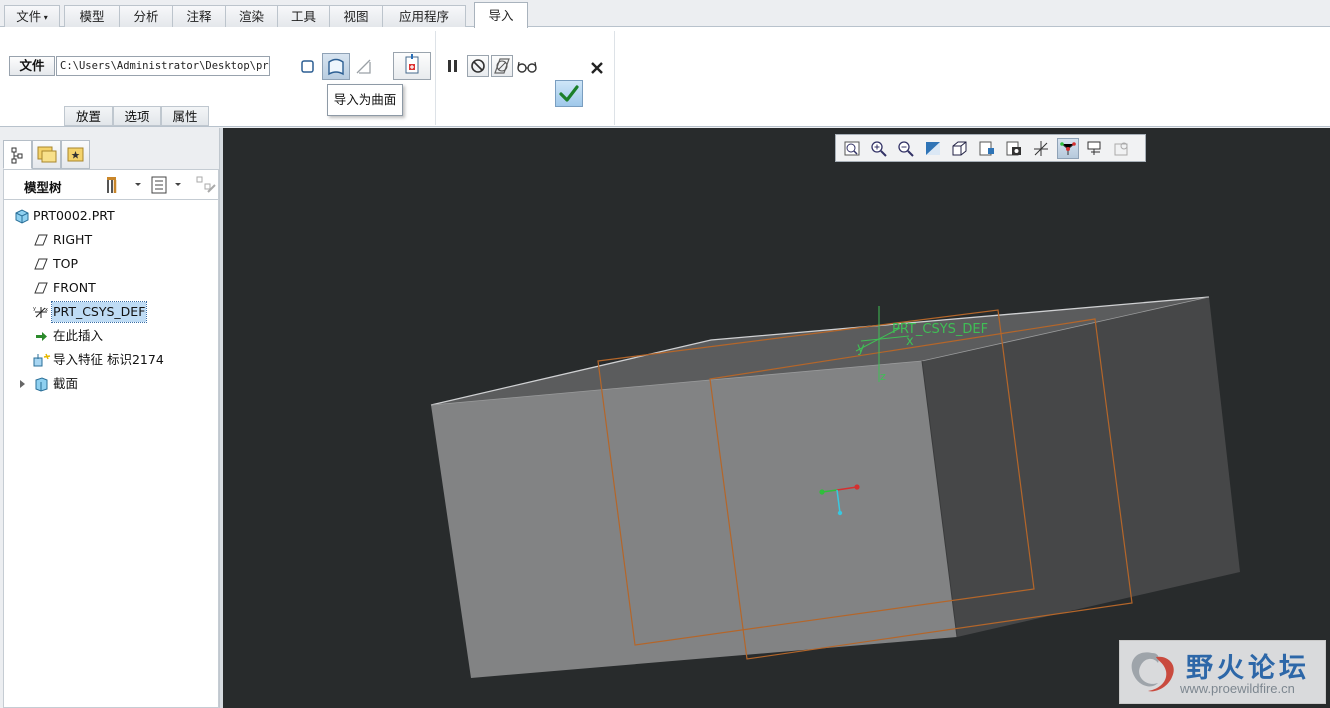  Describe the element at coordinates (74, 287) in the screenshot. I see `tree-item-label: FRONT` at that location.